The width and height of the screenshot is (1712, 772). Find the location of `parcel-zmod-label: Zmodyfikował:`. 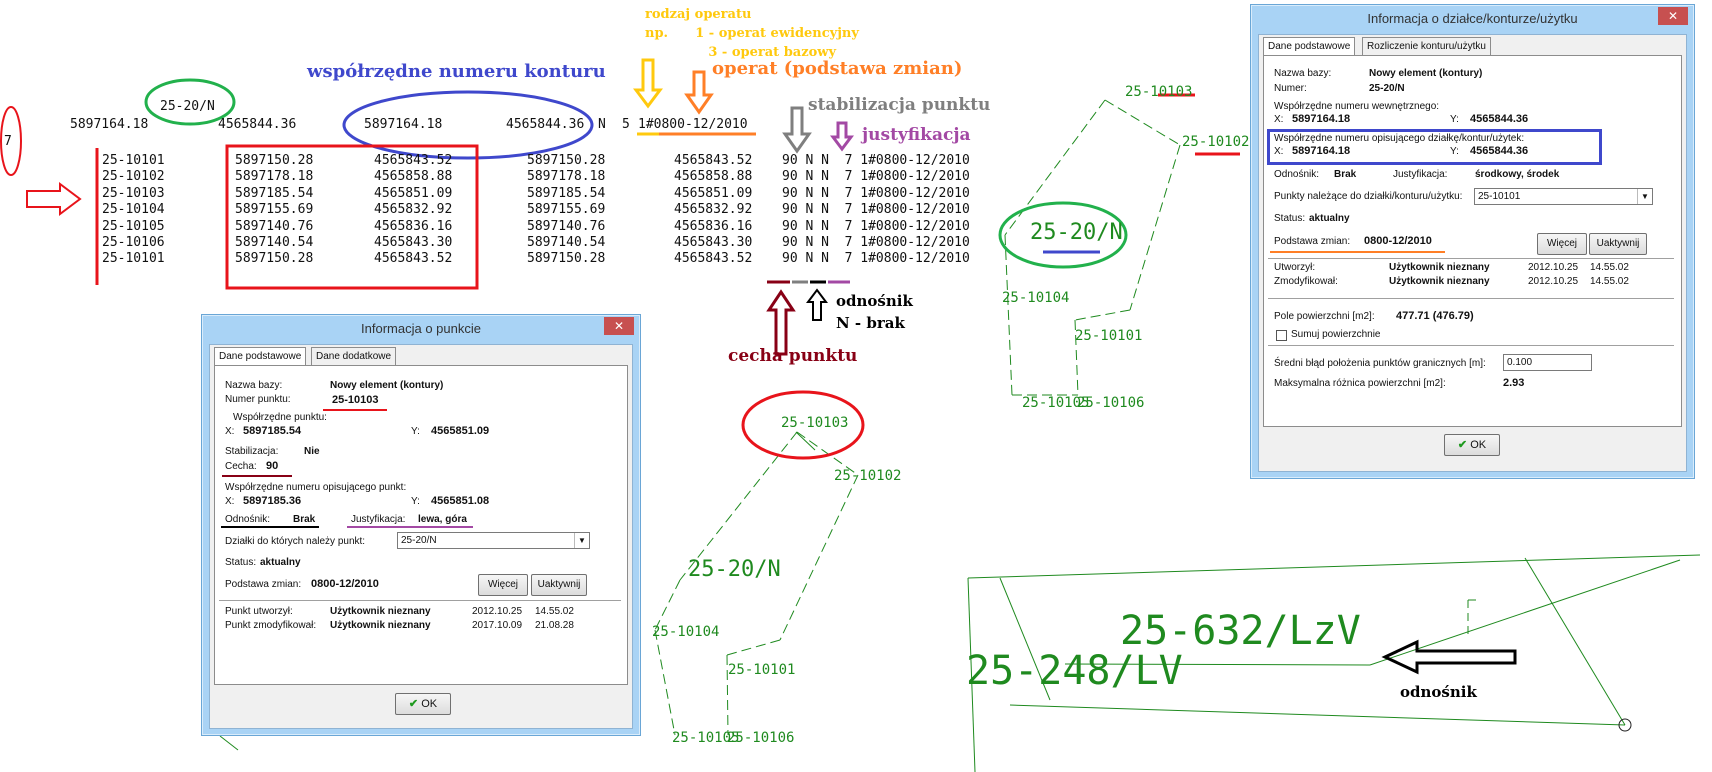

parcel-zmod-label: Zmodyfikował: is located at coordinates (1306, 281).